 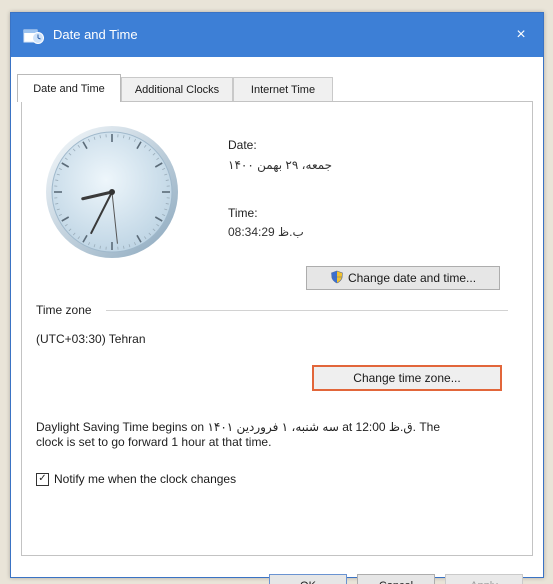 I want to click on title-bar: Date and Time ×, so click(x=277, y=35).